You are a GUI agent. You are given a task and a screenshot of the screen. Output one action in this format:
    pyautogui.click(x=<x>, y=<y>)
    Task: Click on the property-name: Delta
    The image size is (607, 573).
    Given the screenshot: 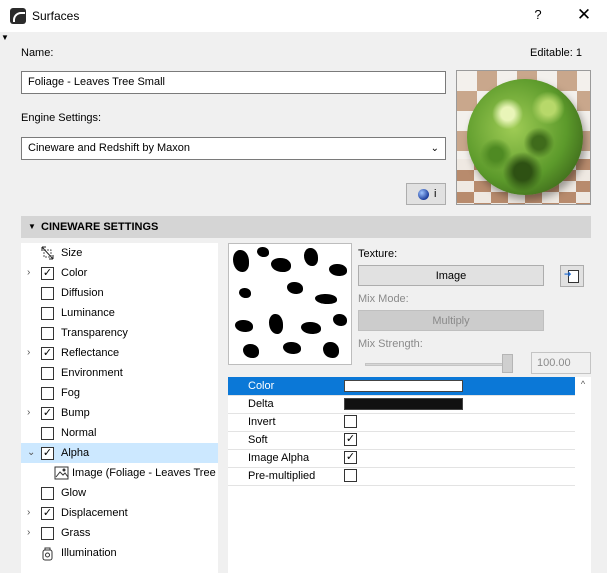 What is the action you would take?
    pyautogui.click(x=261, y=404)
    